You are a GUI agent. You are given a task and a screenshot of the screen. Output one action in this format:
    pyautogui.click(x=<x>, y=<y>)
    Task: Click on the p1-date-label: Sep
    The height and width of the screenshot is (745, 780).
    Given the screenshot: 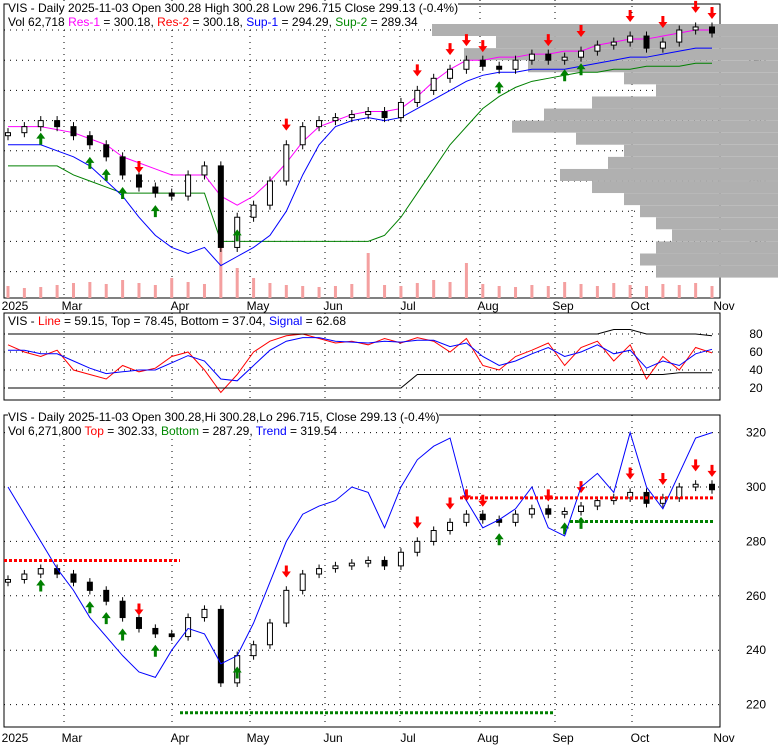 What is the action you would take?
    pyautogui.click(x=563, y=306)
    